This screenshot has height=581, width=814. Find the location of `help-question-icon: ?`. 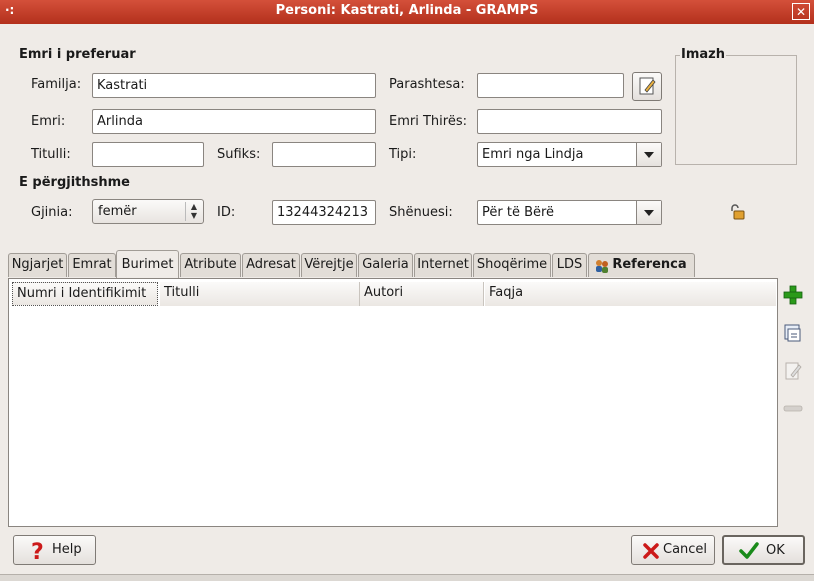

help-question-icon: ? is located at coordinates (37, 551).